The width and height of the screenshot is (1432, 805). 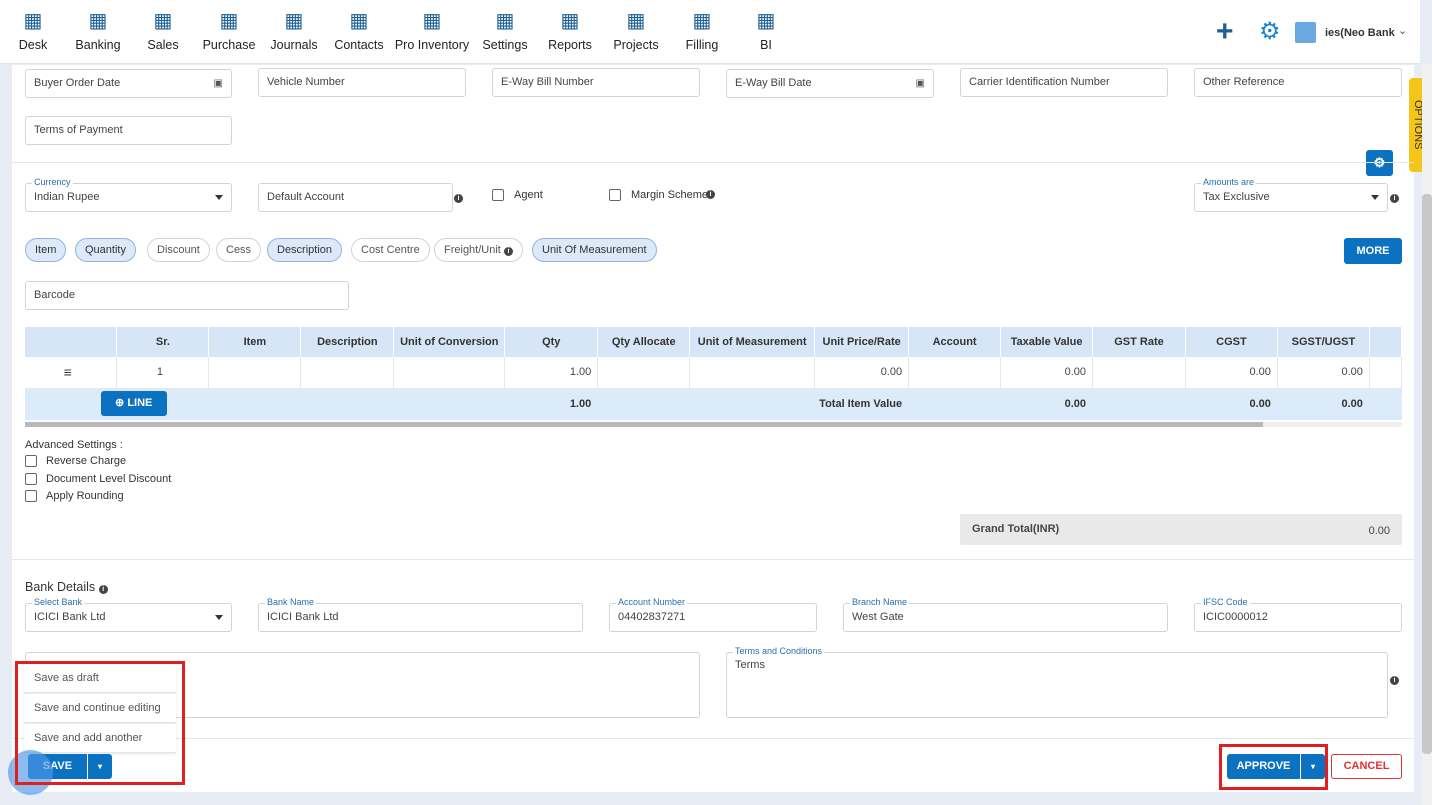 What do you see at coordinates (66, 587) in the screenshot?
I see `bank-details-title: Bank Details i` at bounding box center [66, 587].